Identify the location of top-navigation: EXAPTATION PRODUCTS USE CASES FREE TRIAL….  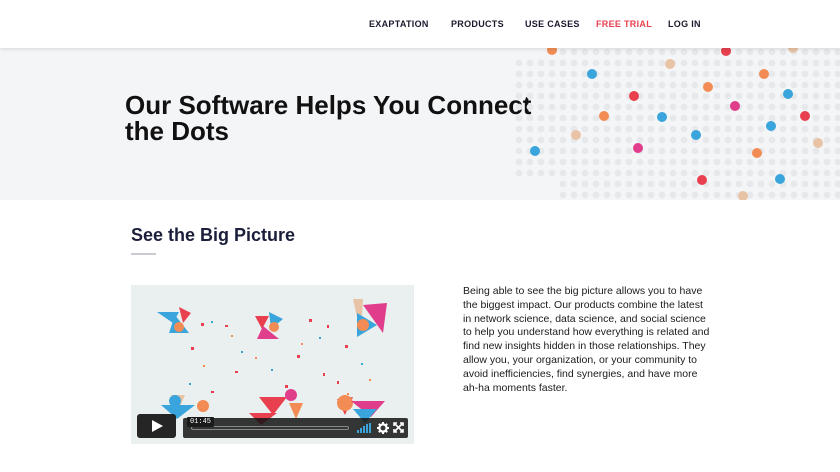
(420, 24).